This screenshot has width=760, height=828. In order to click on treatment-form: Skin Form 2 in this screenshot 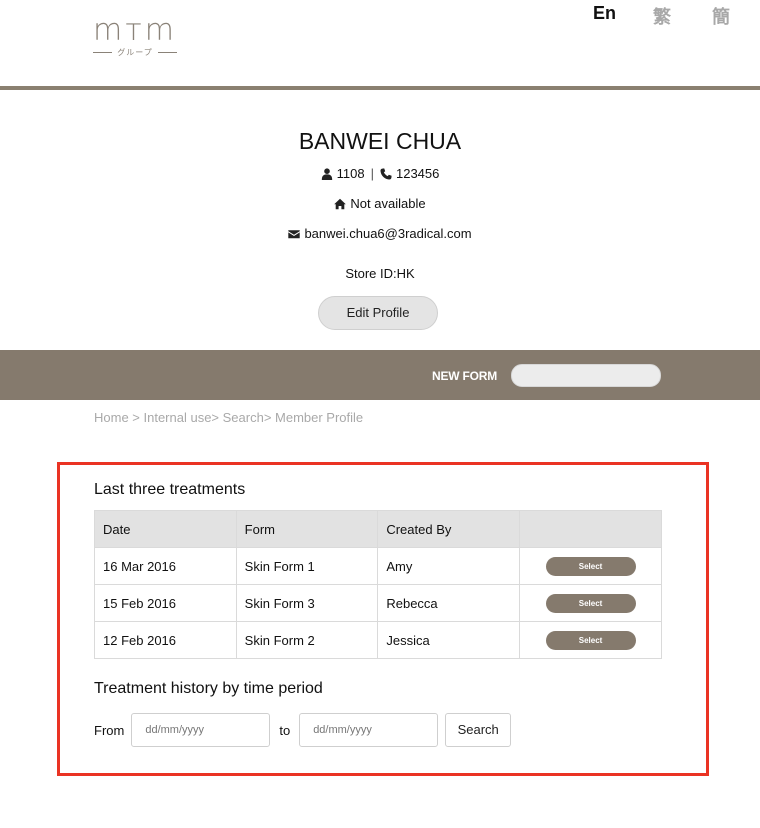, I will do `click(307, 640)`.